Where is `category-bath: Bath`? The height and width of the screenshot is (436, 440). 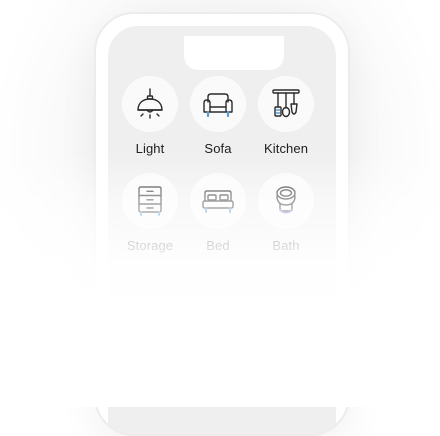 category-bath: Bath is located at coordinates (286, 213).